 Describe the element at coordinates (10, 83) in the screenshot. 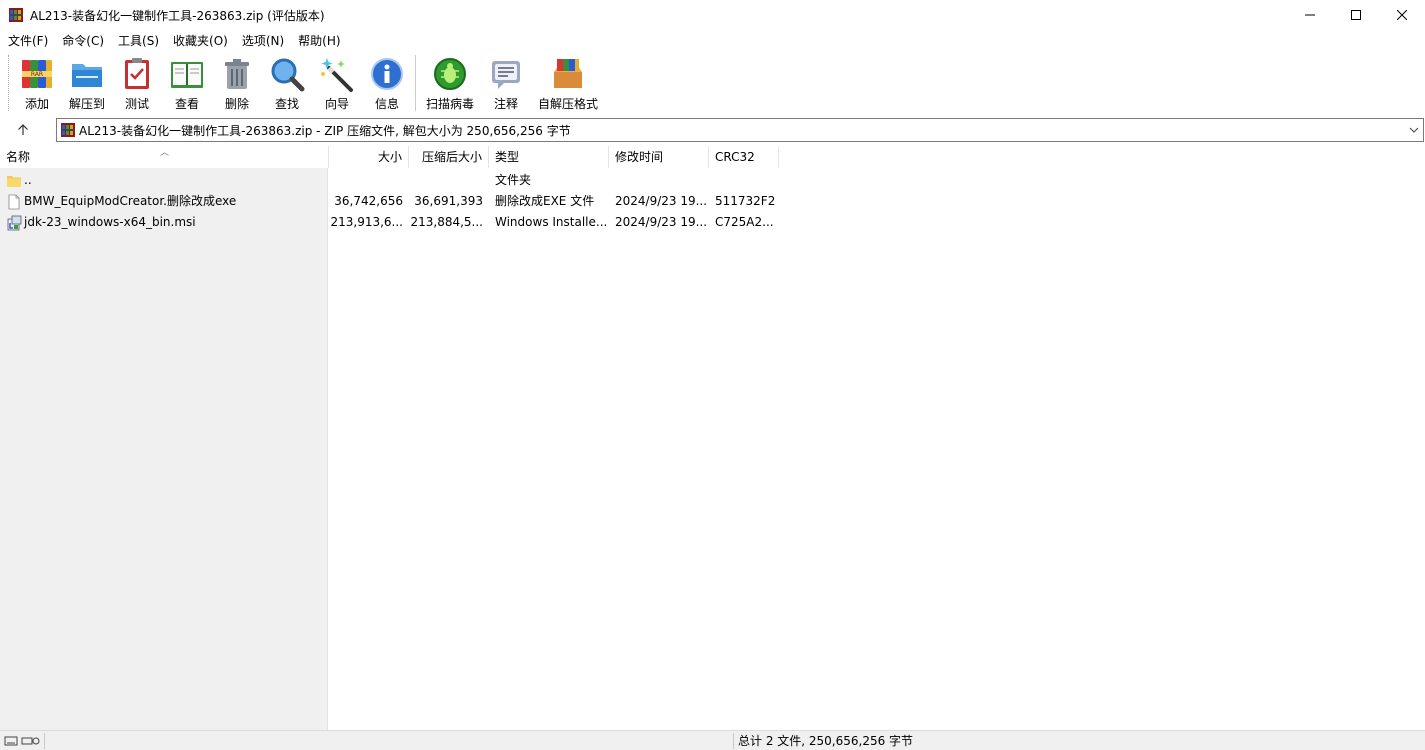

I see `toolbar-grip` at that location.